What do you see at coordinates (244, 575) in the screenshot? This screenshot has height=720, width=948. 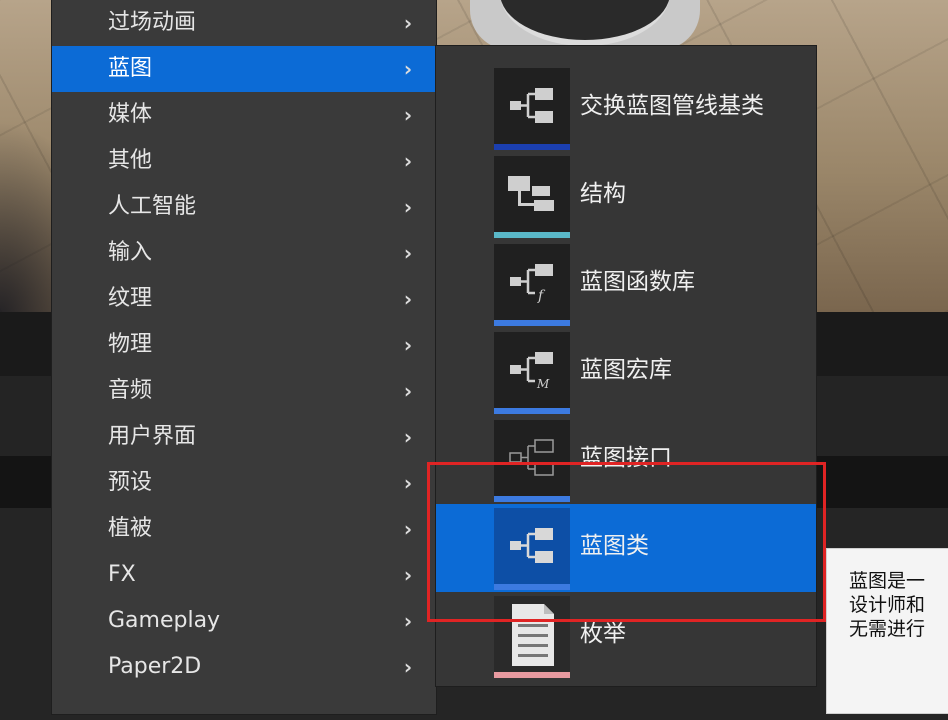 I see `menu-item-fx: FX ›` at bounding box center [244, 575].